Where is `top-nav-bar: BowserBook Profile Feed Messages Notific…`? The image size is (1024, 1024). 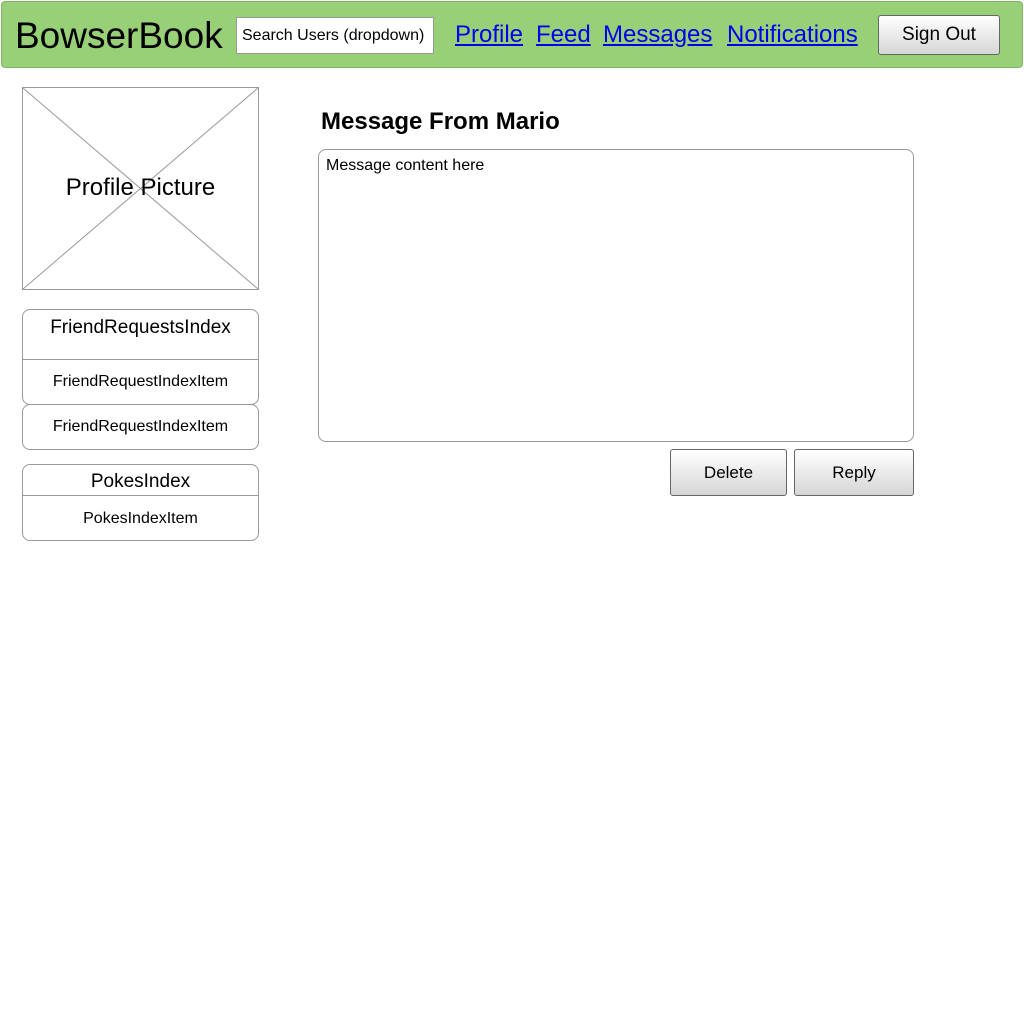
top-nav-bar: BowserBook Profile Feed Messages Notific… is located at coordinates (512, 34).